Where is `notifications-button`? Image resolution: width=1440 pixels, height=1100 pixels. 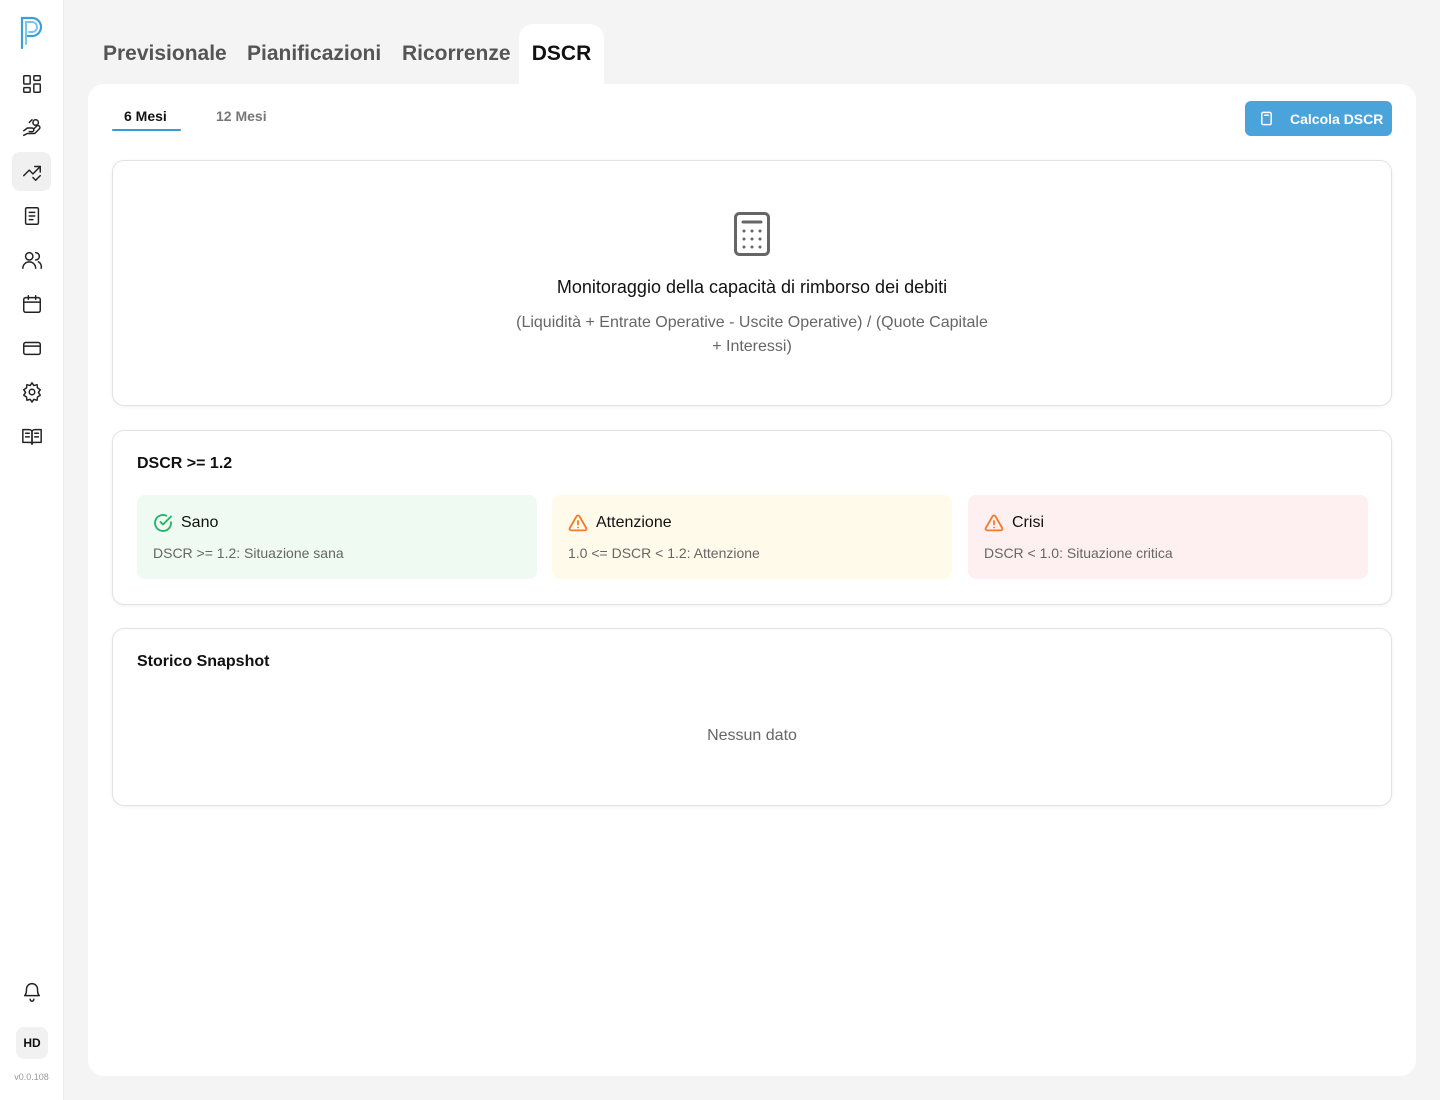
notifications-button is located at coordinates (31, 990).